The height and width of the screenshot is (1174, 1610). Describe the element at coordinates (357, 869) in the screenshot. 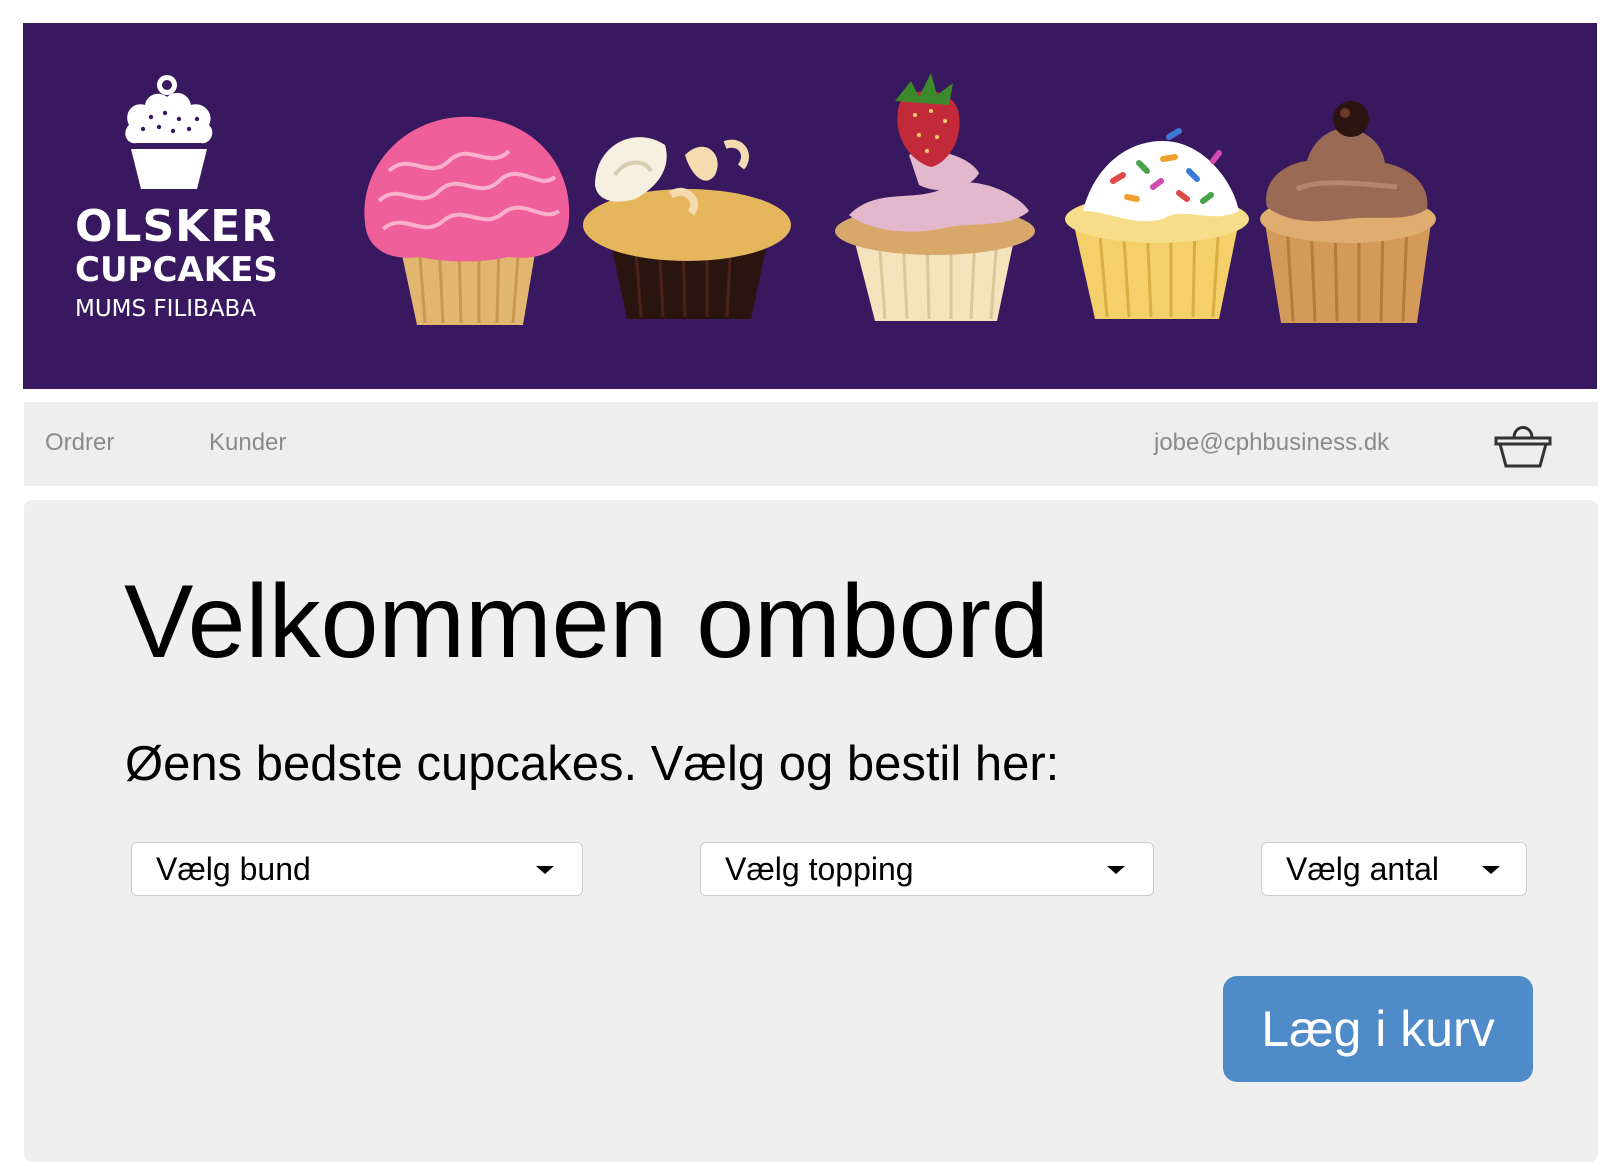

I see `select-bottom-dropdown: Vælg bund` at that location.